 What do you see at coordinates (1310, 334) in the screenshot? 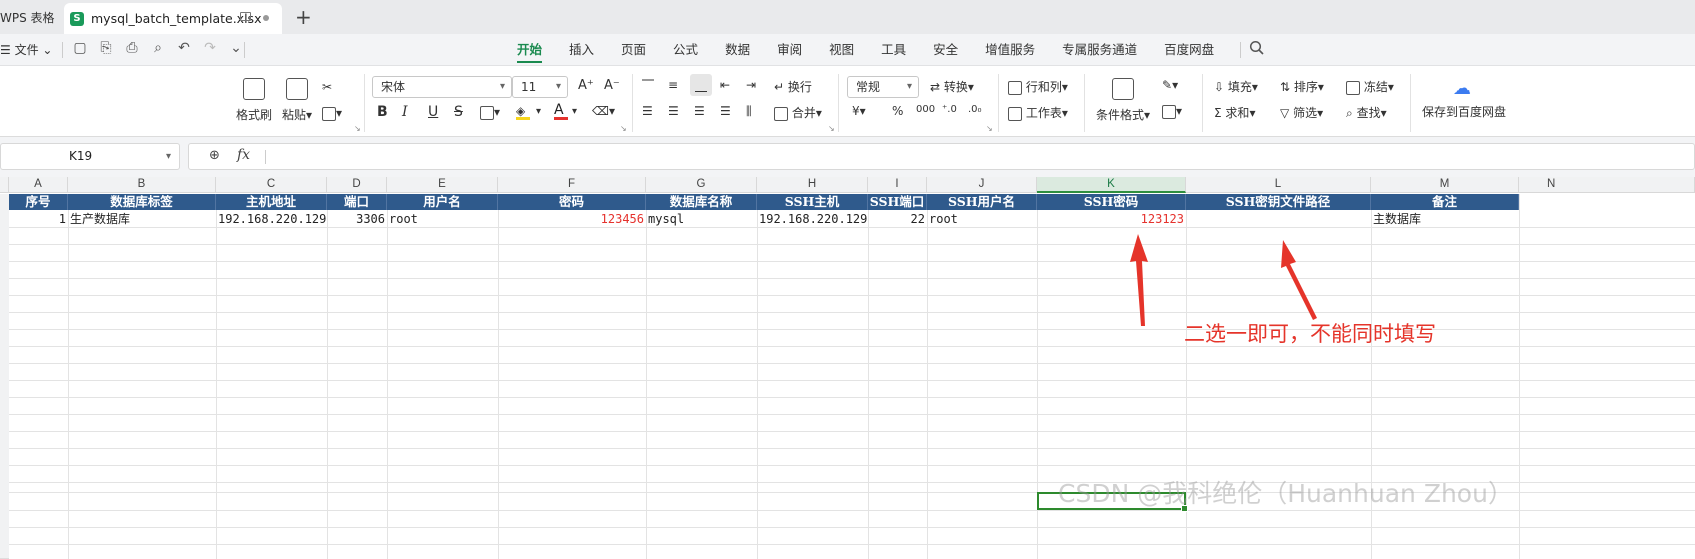
I see `annotation-text: 二选一即可，不能同时填写` at bounding box center [1310, 334].